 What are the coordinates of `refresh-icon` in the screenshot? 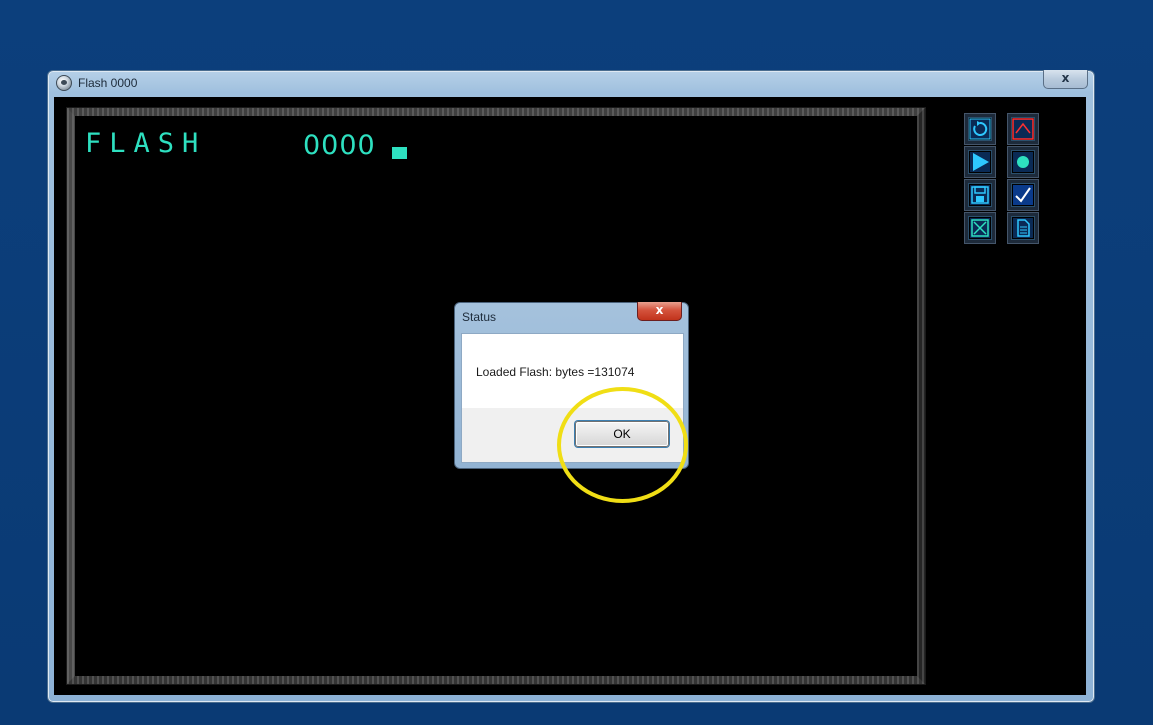 It's located at (980, 129).